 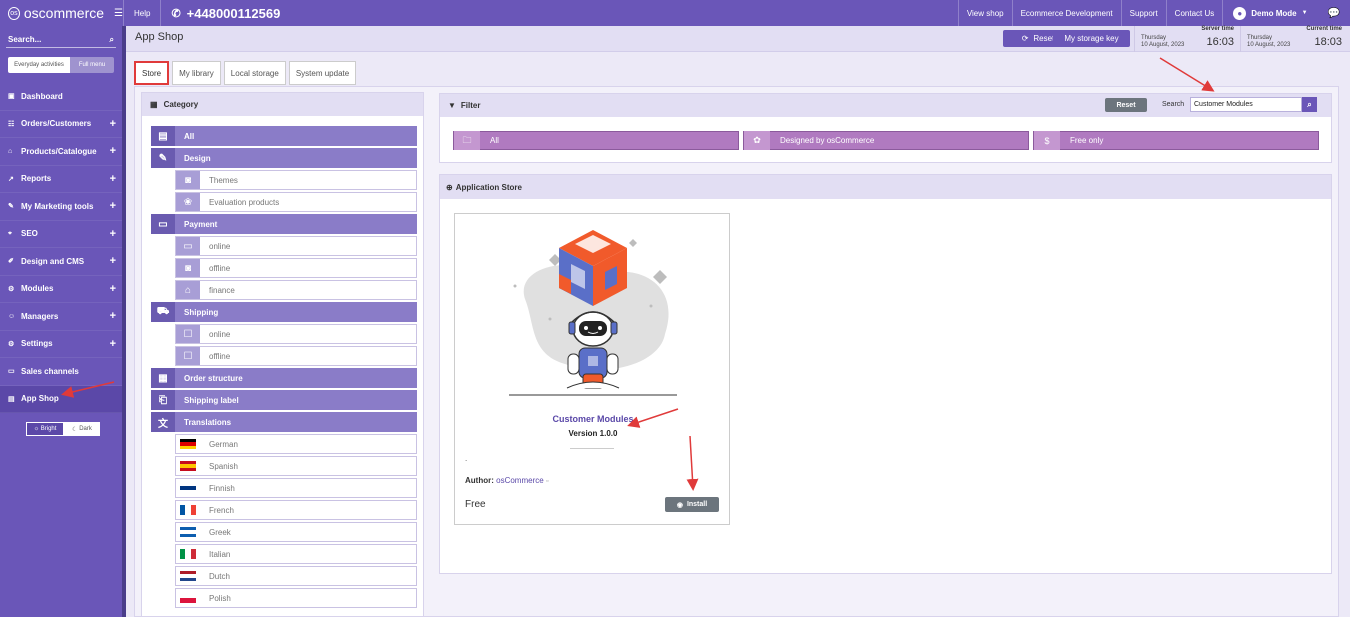 I want to click on managers-icon: ☺, so click(x=12, y=316).